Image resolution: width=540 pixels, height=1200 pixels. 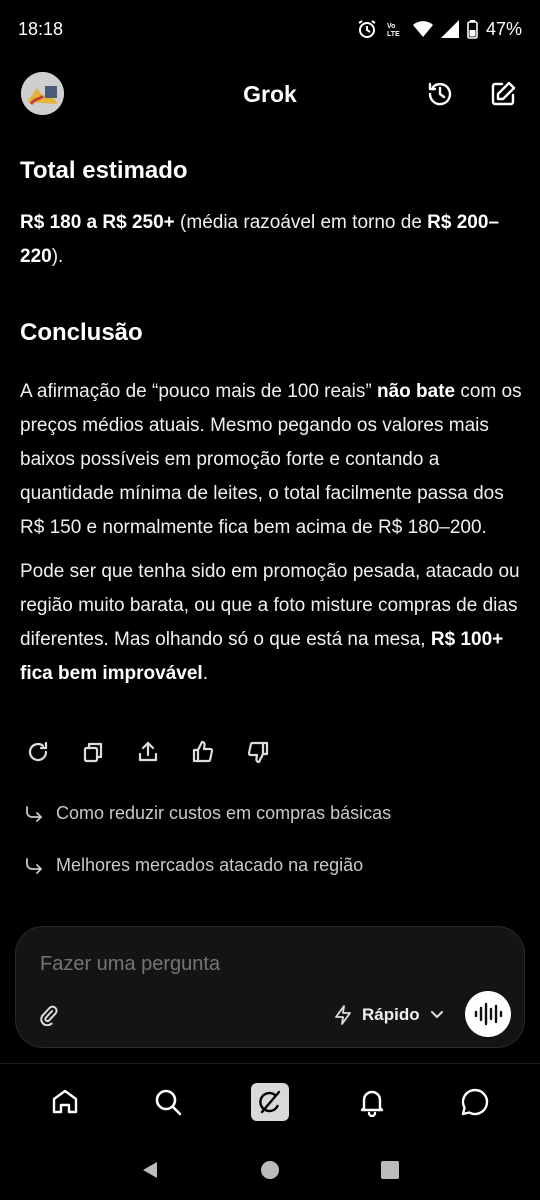 What do you see at coordinates (224, 813) in the screenshot?
I see `suggestion-label: Como reduzir custos em compras básicas` at bounding box center [224, 813].